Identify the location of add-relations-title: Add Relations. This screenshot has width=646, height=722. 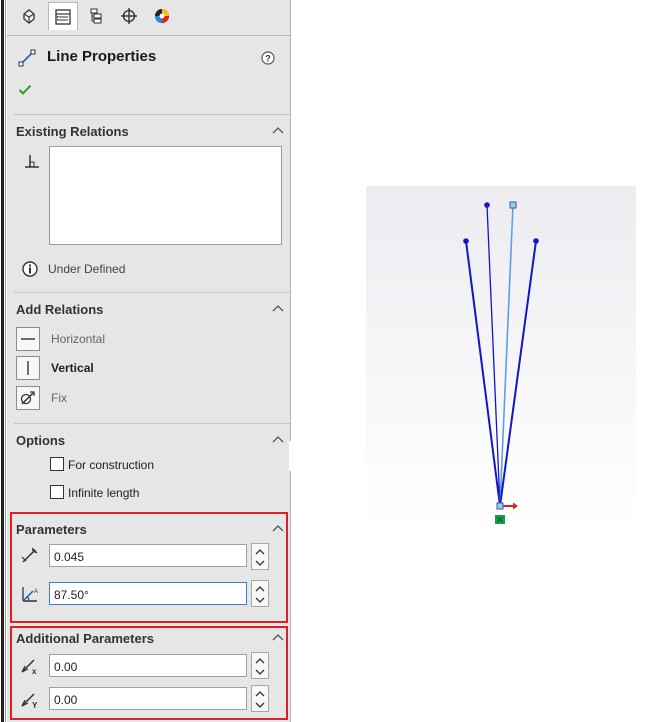
(60, 309).